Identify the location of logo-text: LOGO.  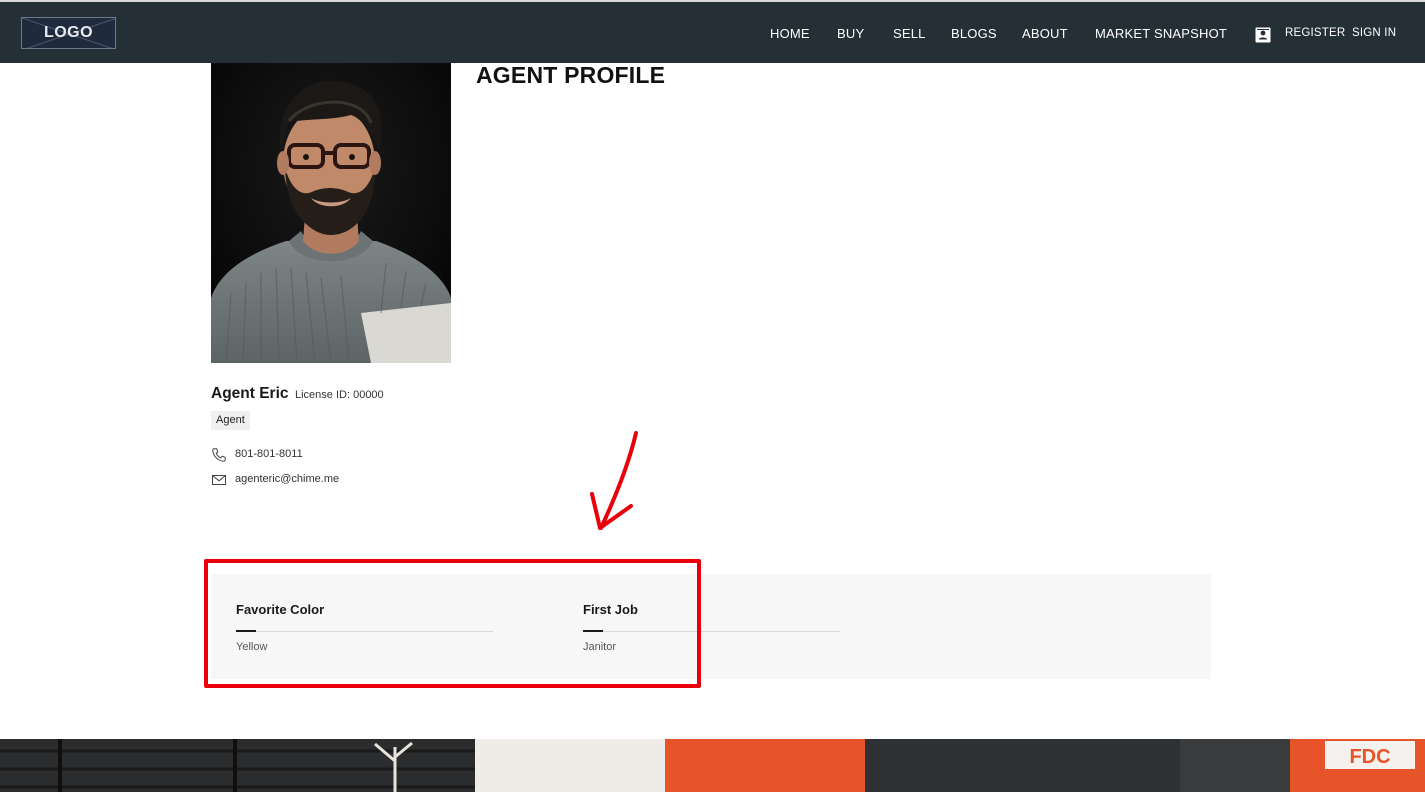
(68, 32).